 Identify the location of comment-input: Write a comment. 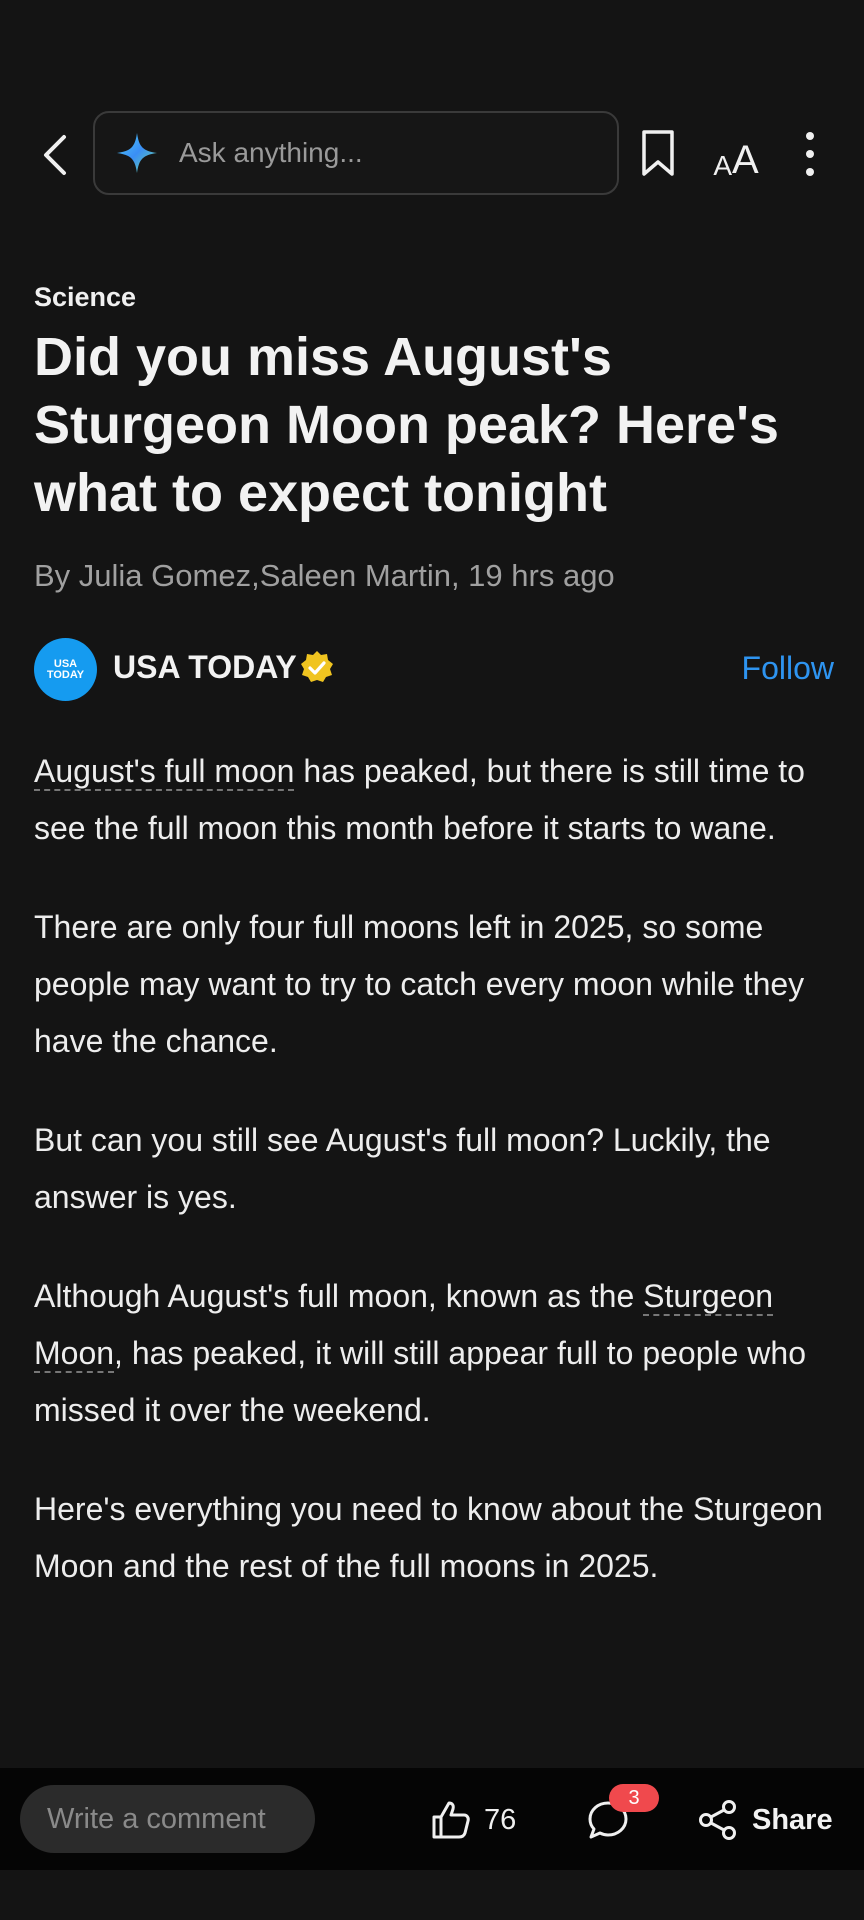
(167, 1819).